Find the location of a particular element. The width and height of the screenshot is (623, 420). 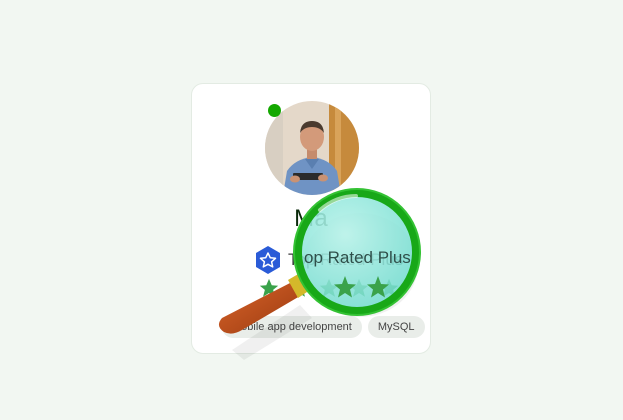

top-rated-badge: Top Rated Plus is located at coordinates (328, 260).